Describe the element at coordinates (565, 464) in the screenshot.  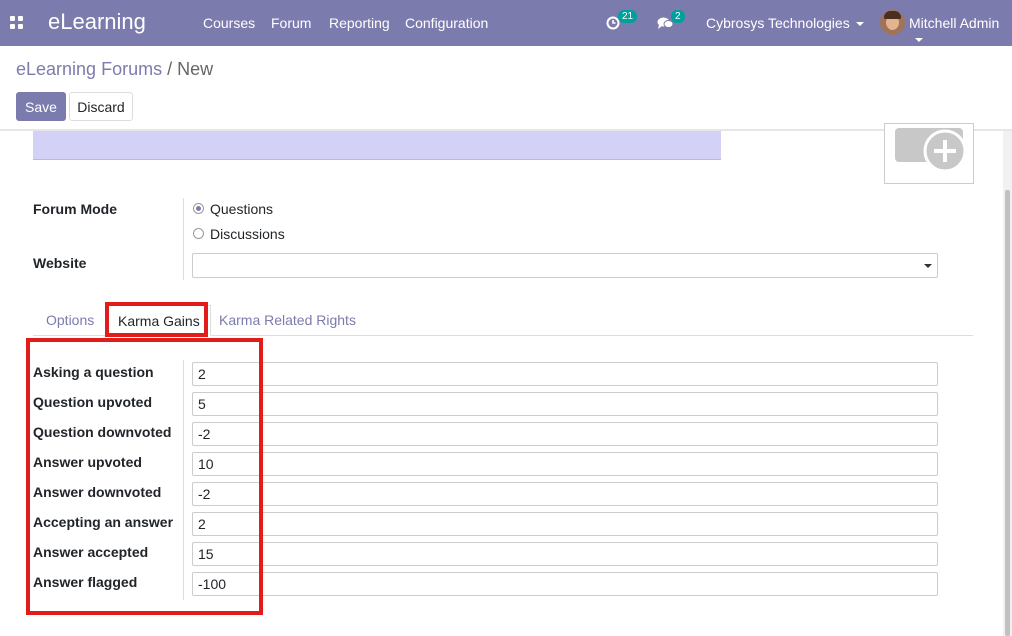
I see `karma-input-answer-upvoted` at that location.